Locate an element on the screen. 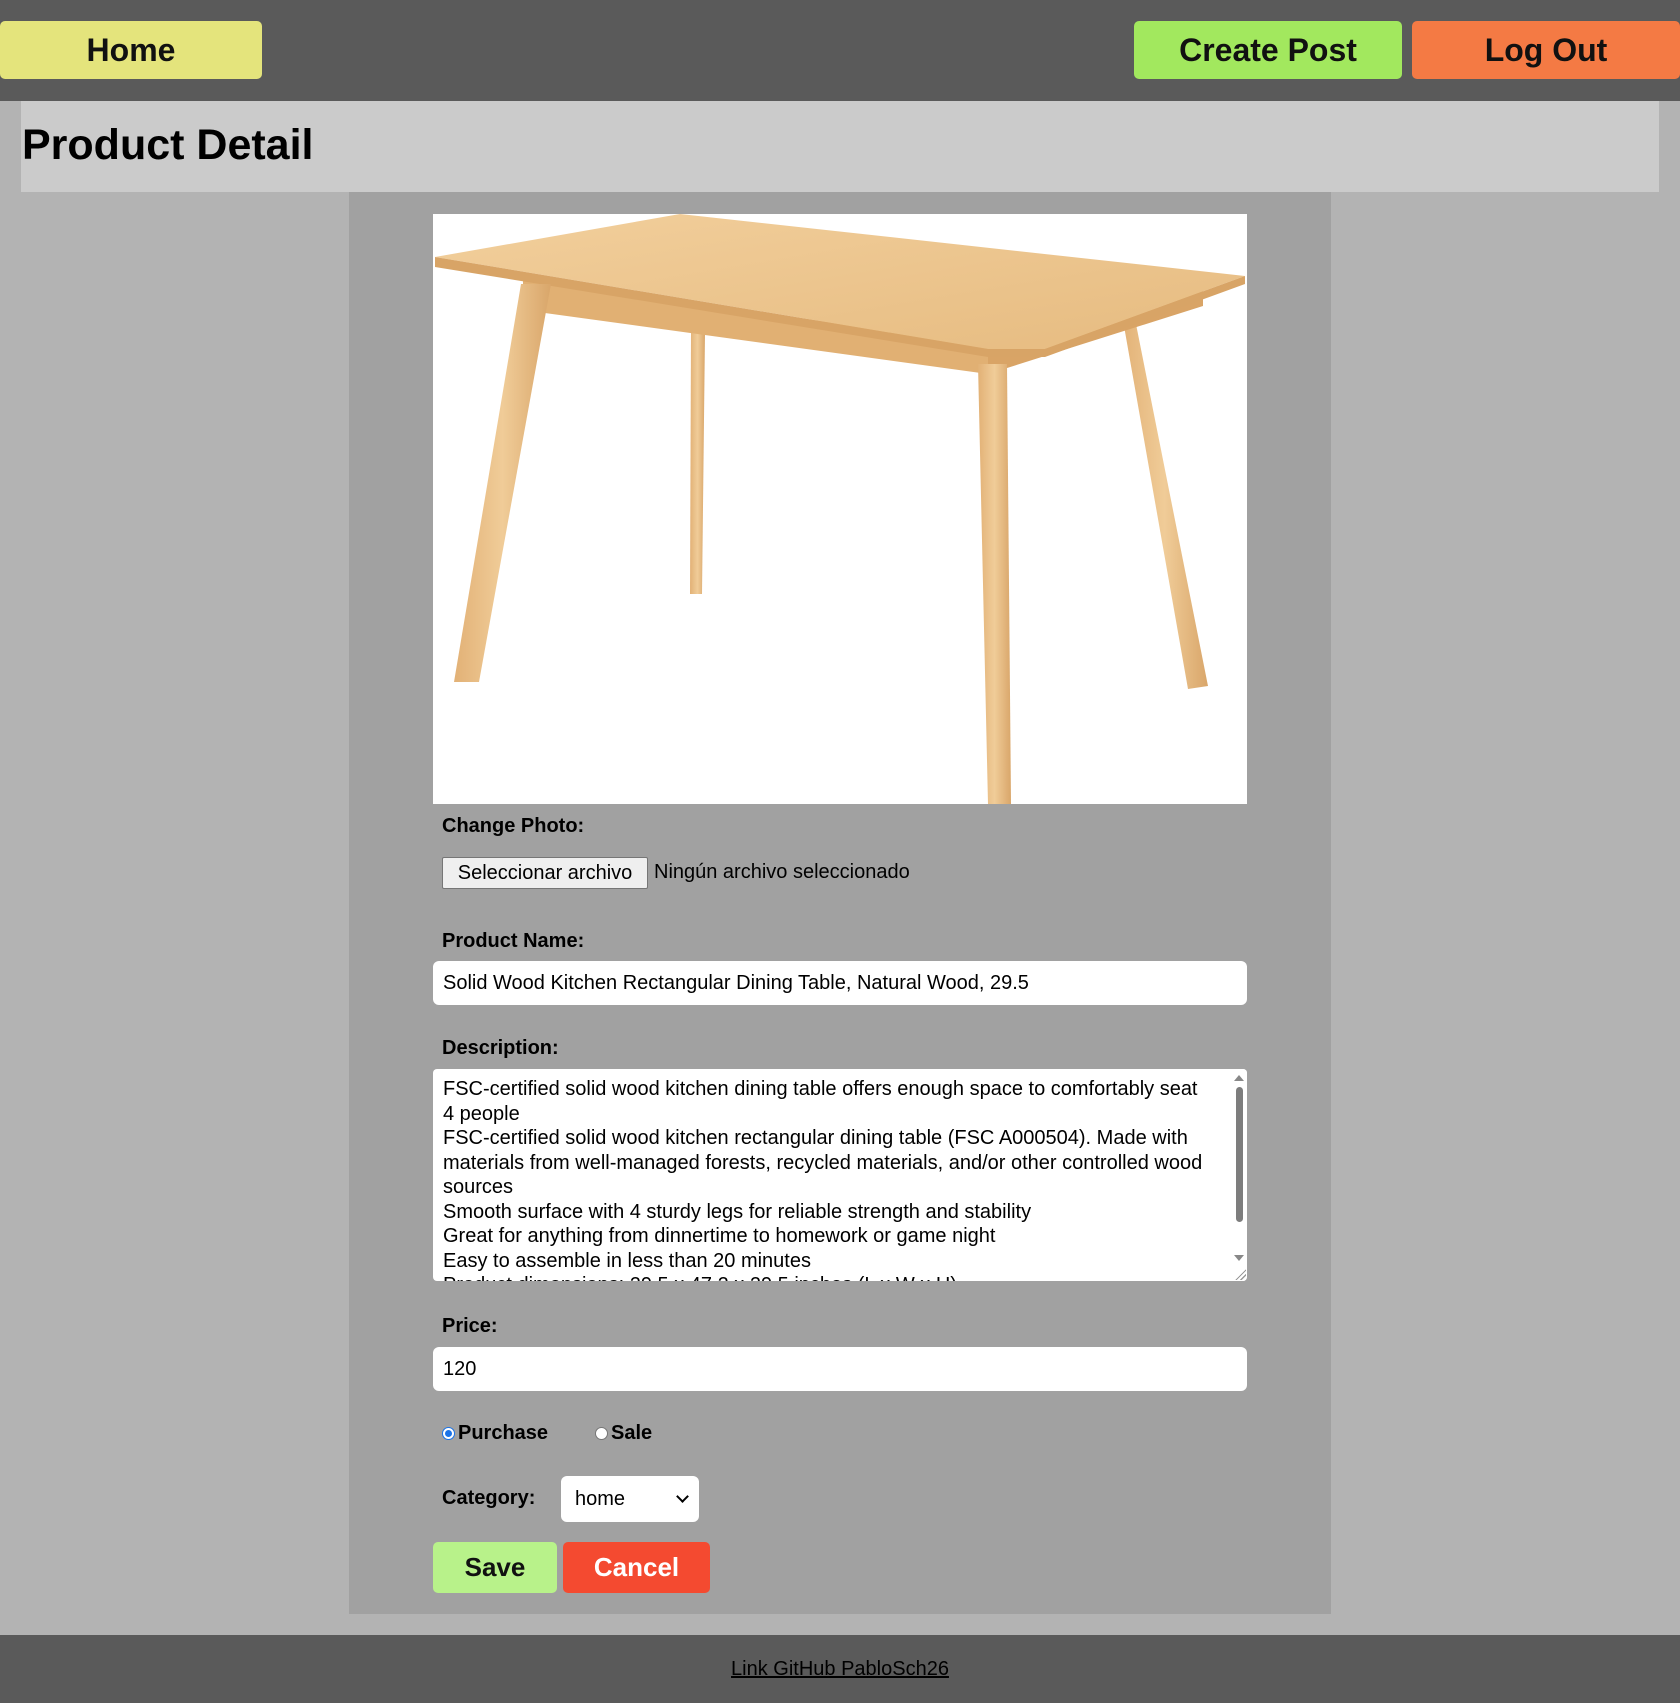 This screenshot has height=1703, width=1680. save-button: Save is located at coordinates (495, 1567).